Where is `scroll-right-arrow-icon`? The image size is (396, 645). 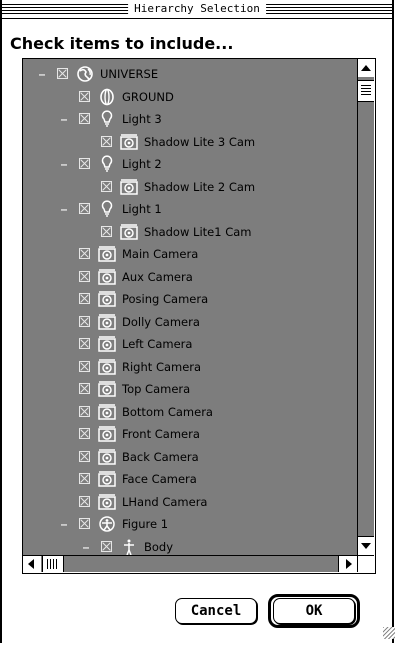
scroll-right-arrow-icon is located at coordinates (347, 564).